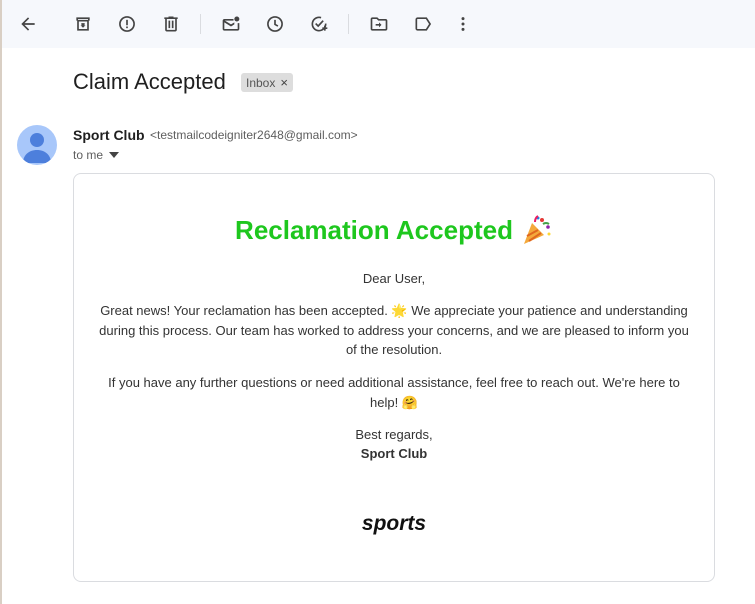 The height and width of the screenshot is (604, 755). I want to click on more-vert-icon, so click(463, 24).